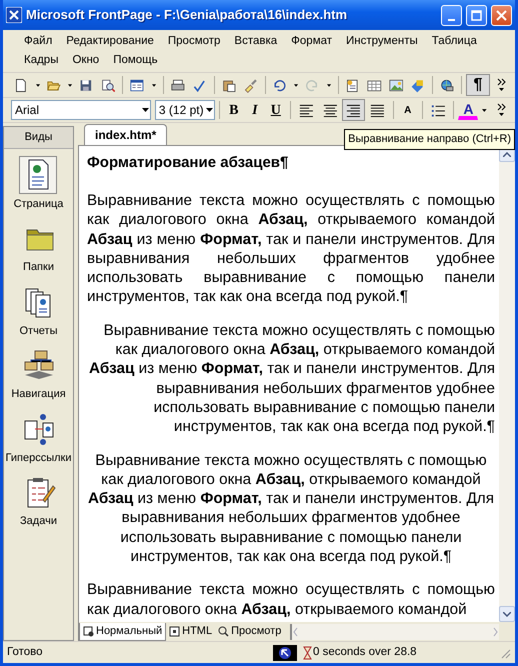  What do you see at coordinates (194, 41) in the screenshot?
I see `menu-item: Просмотр` at bounding box center [194, 41].